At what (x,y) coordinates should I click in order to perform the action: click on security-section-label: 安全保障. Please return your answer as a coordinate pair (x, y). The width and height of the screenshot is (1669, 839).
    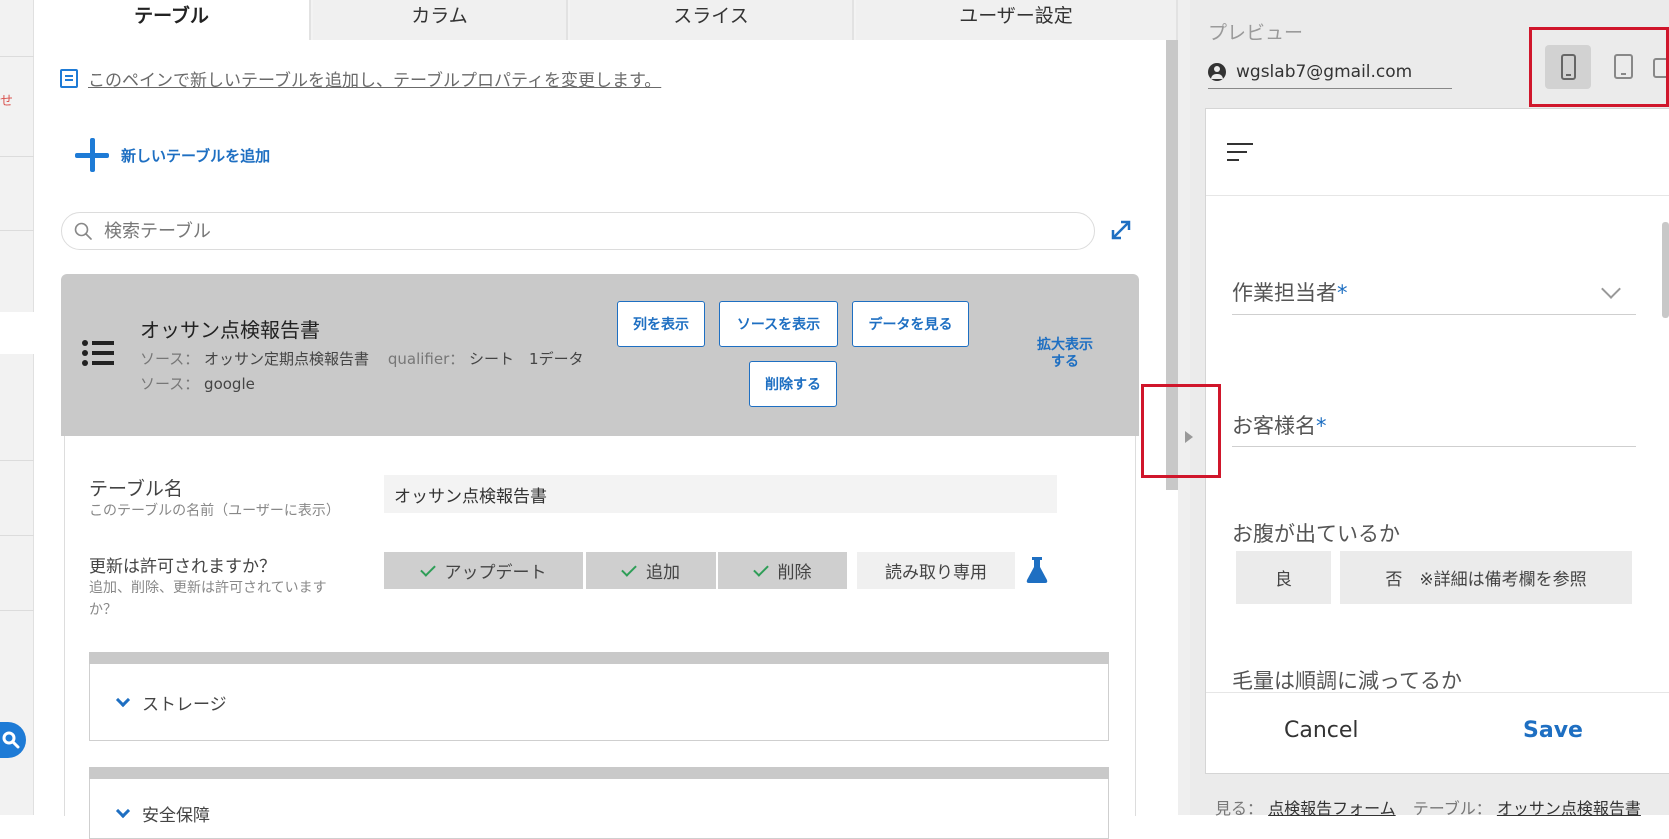
    Looking at the image, I should click on (176, 816).